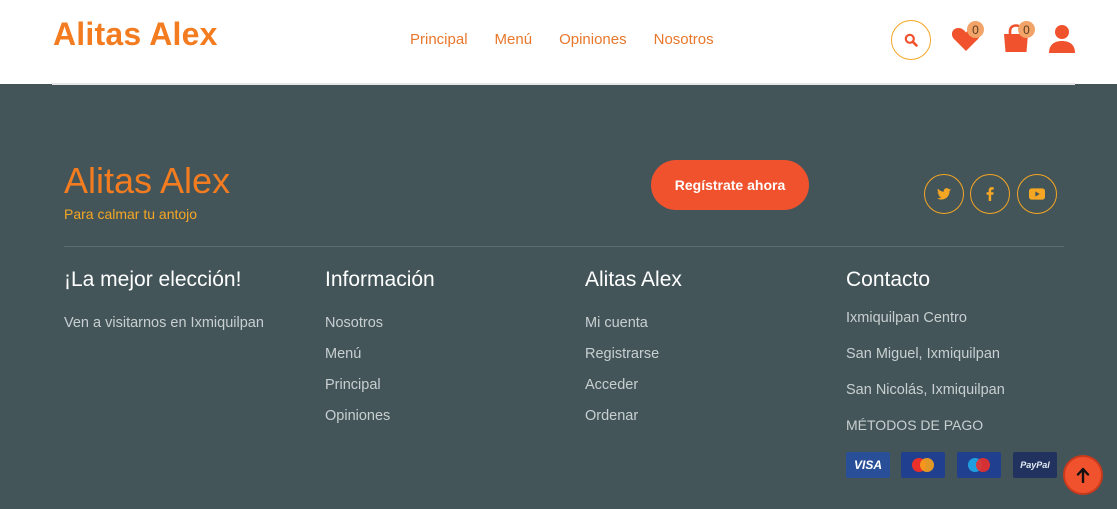  Describe the element at coordinates (514, 39) in the screenshot. I see `nav-link-menu: Menú` at that location.